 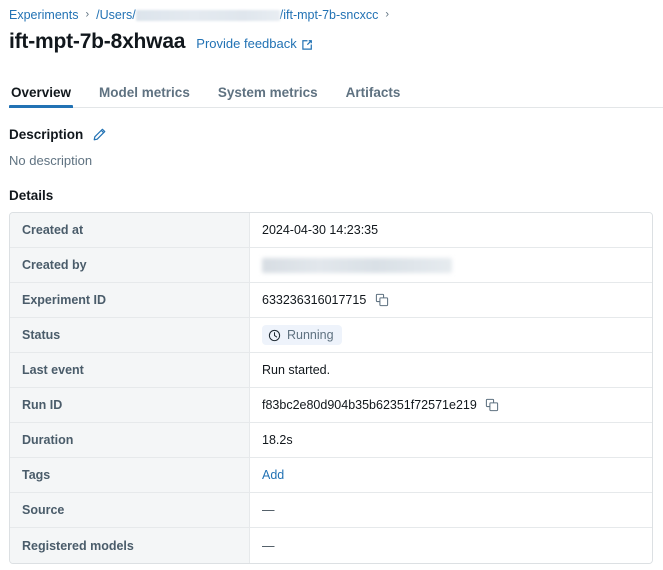 I want to click on table-row: Created at 2024-04-30 14:23:35, so click(x=331, y=230).